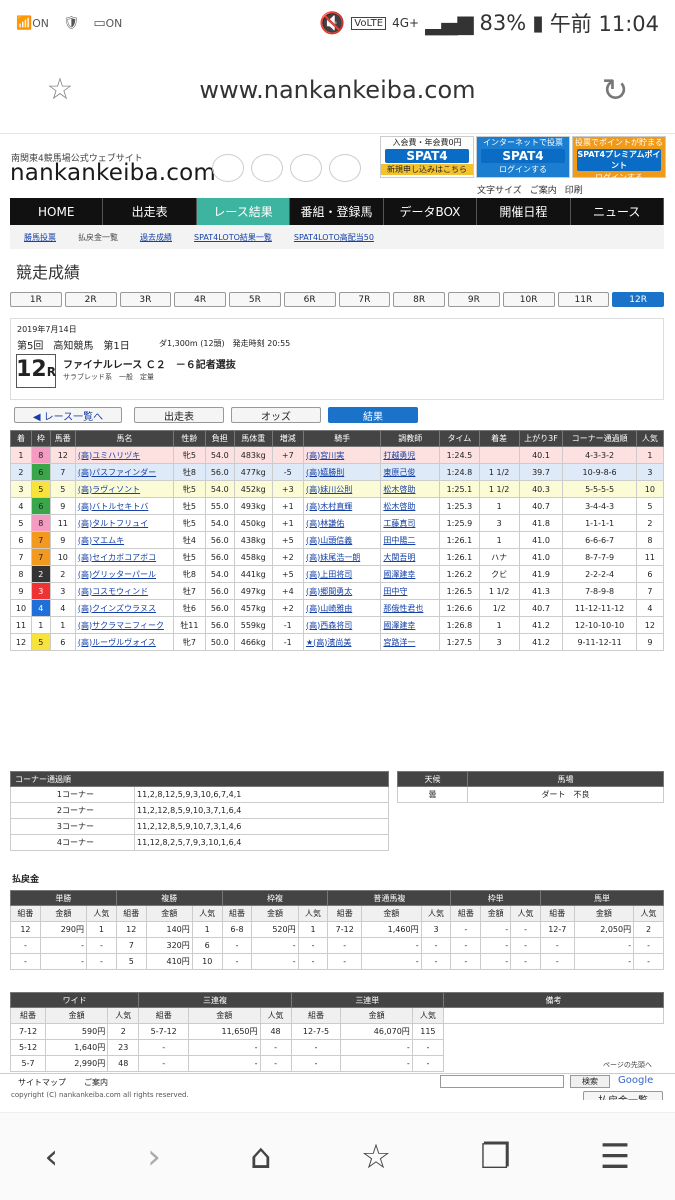 The height and width of the screenshot is (1200, 675). What do you see at coordinates (325, 523) in the screenshot?
I see `jockey-link: (高)林謙佑` at bounding box center [325, 523].